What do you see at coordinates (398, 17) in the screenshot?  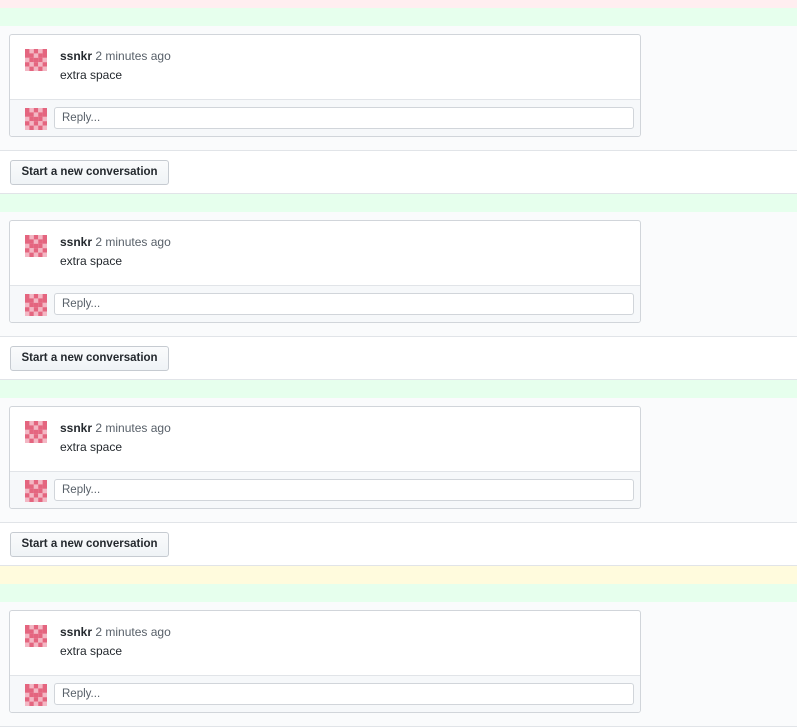 I see `diff-line: 108 + videos: [],` at bounding box center [398, 17].